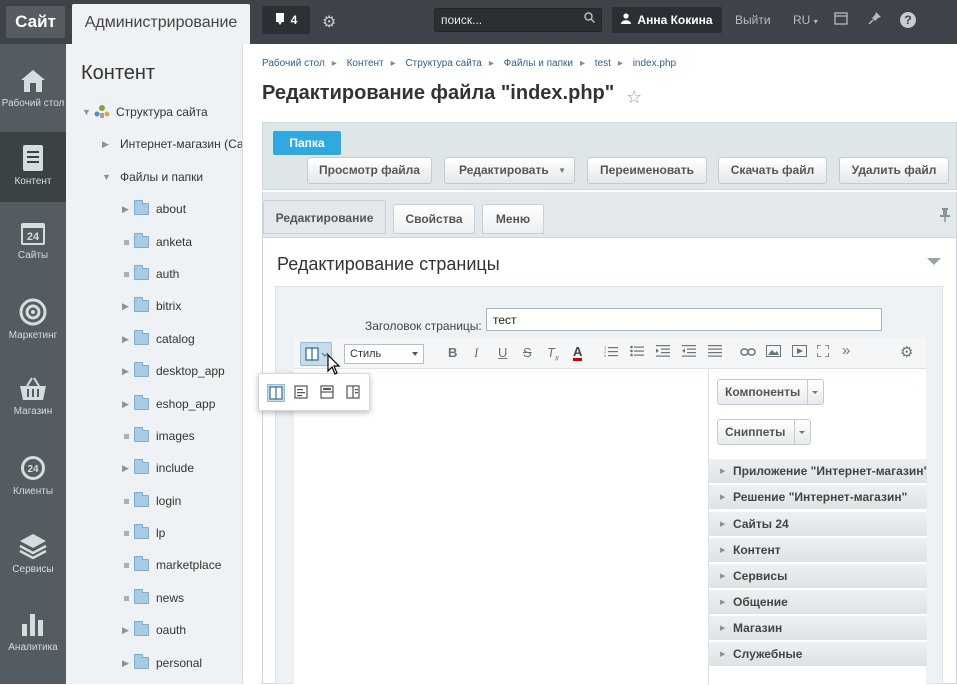 The image size is (957, 685). I want to click on folder-button: Папка, so click(307, 143).